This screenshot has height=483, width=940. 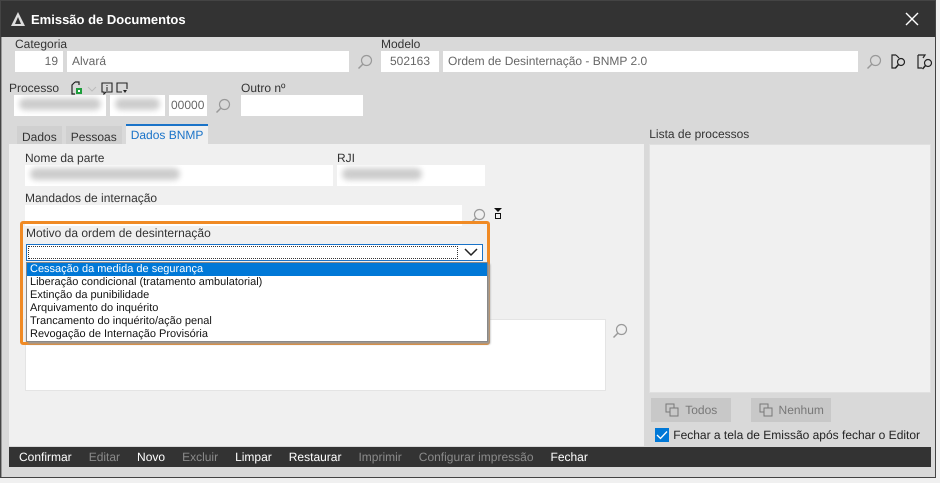 I want to click on toolbar-button: Novo, so click(x=151, y=457).